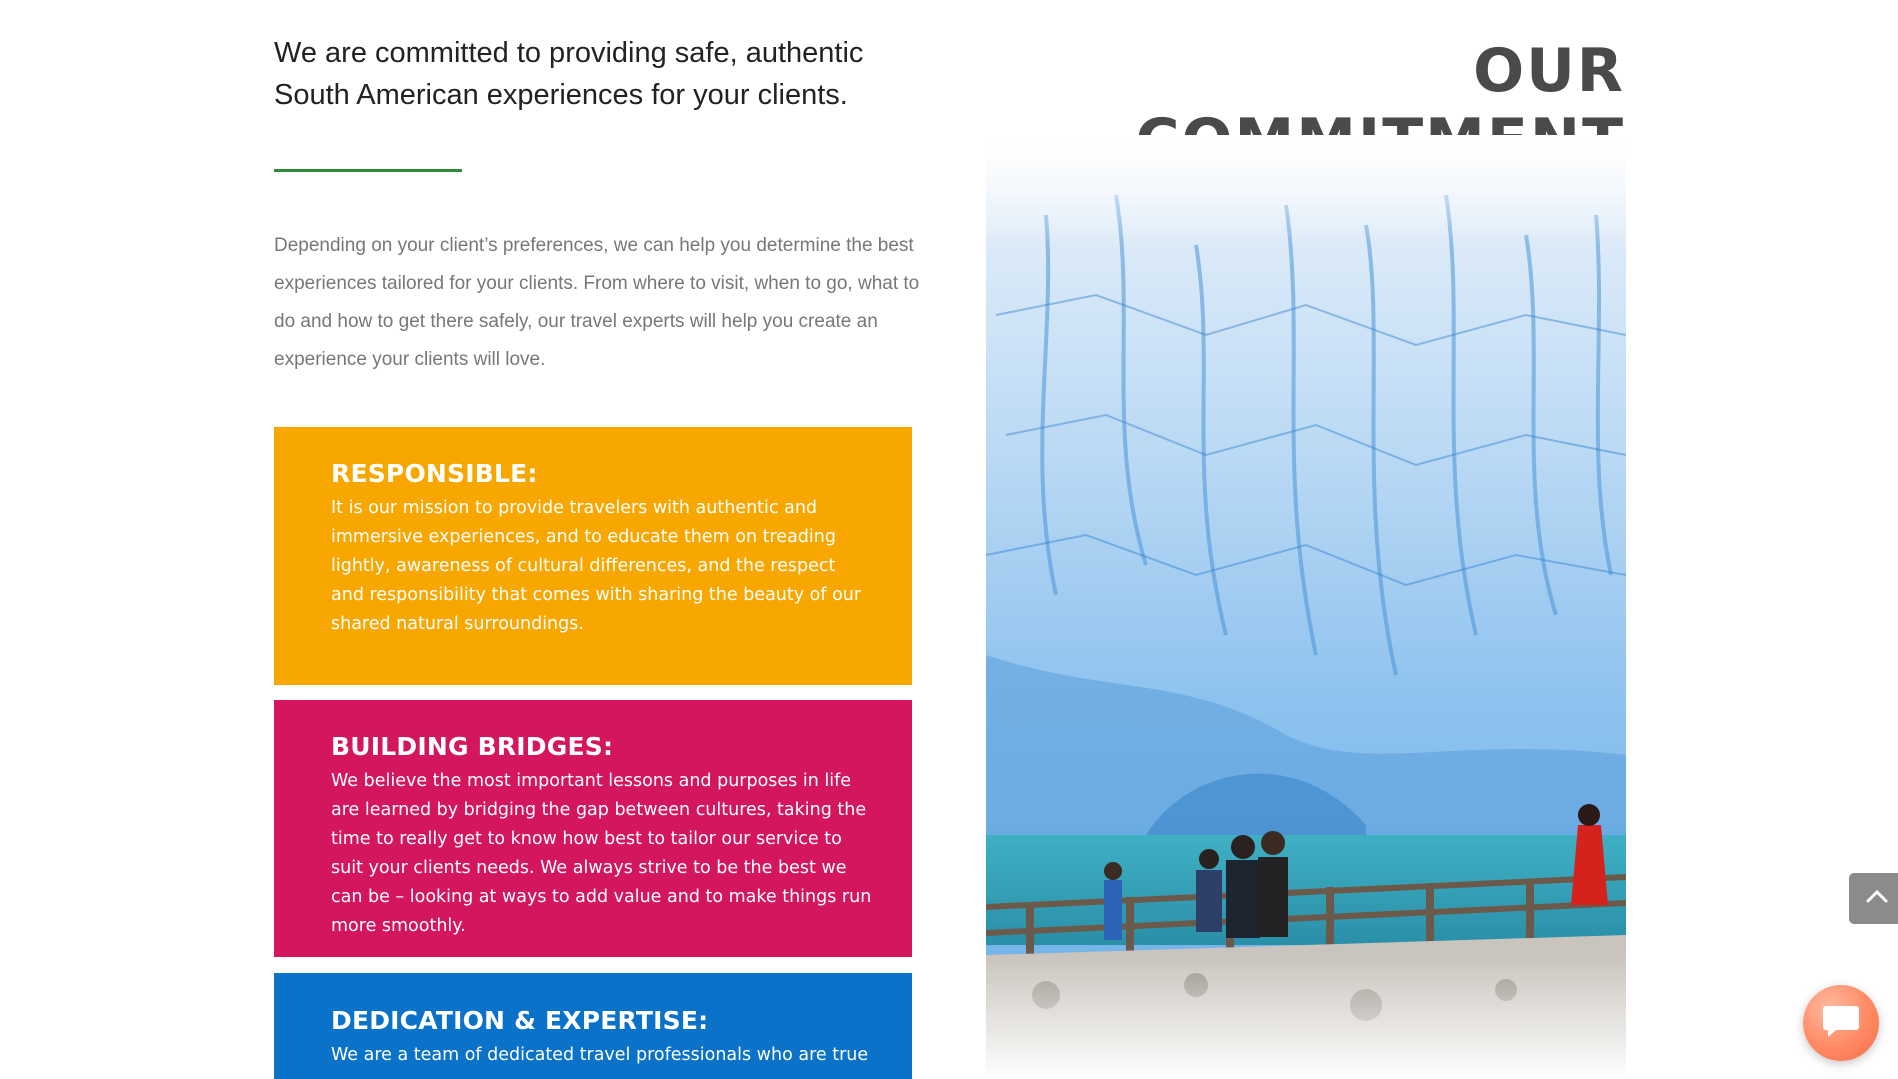  What do you see at coordinates (472, 746) in the screenshot?
I see `value-card-title: BUILDING BRIDGES:` at bounding box center [472, 746].